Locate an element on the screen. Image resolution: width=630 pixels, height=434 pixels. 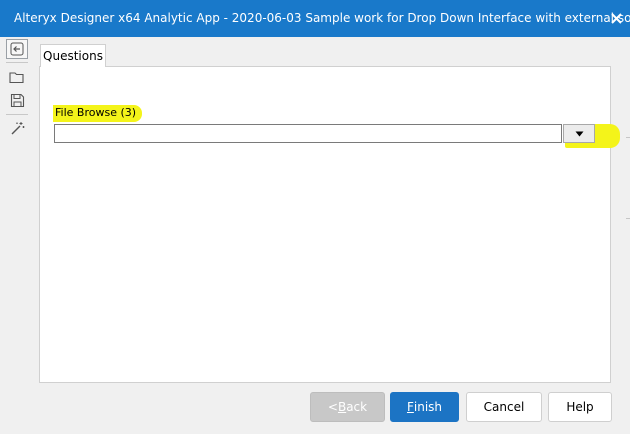
back-icon is located at coordinates (17, 49).